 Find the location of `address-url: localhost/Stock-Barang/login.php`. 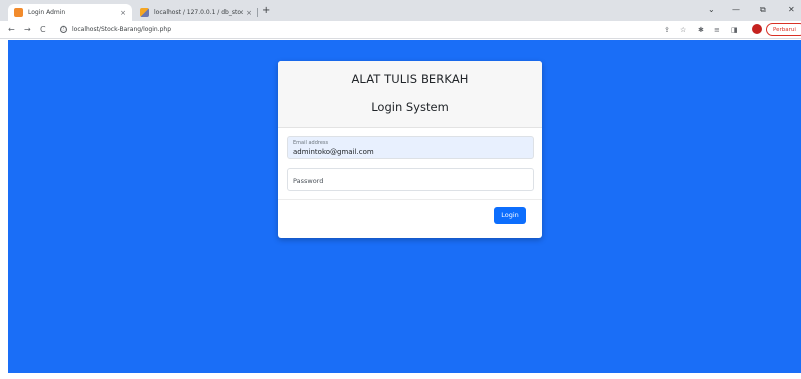

address-url: localhost/Stock-Barang/login.php is located at coordinates (122, 29).